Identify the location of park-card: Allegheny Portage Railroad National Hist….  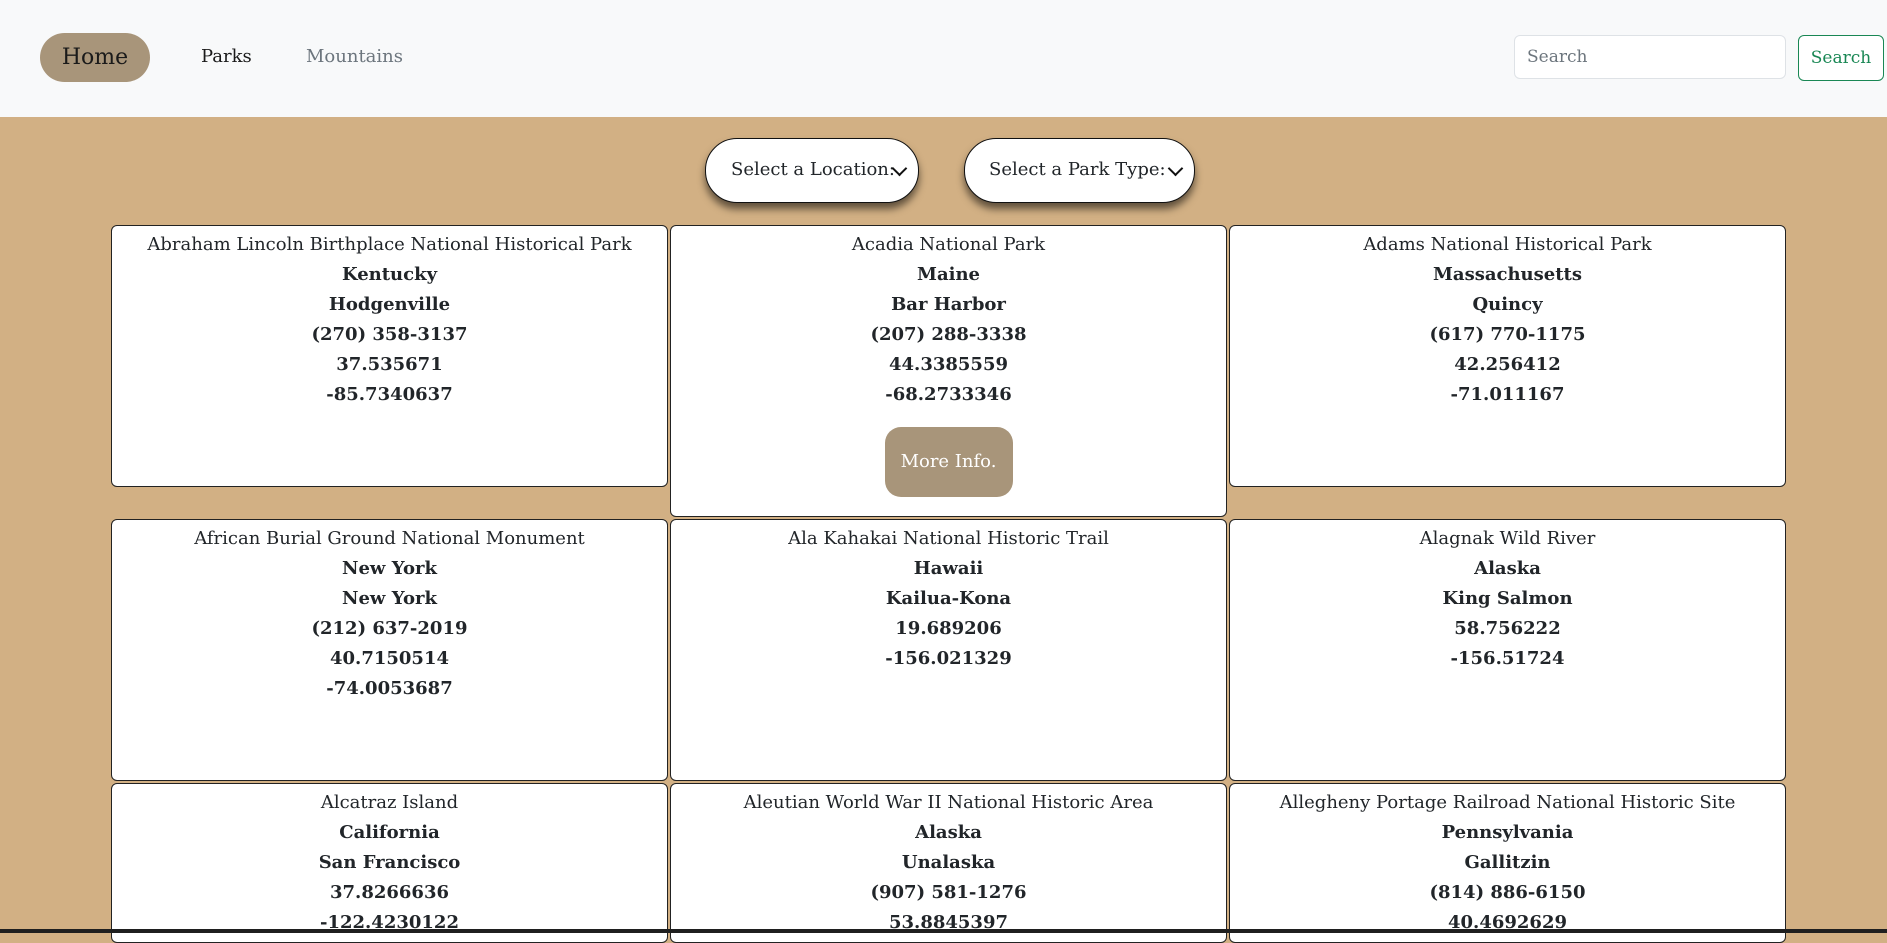
(1507, 863).